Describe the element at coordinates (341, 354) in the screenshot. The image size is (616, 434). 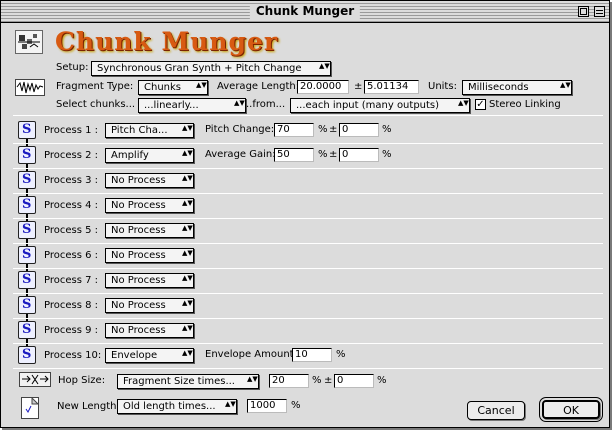
I see `process-10-param-unit: %` at that location.